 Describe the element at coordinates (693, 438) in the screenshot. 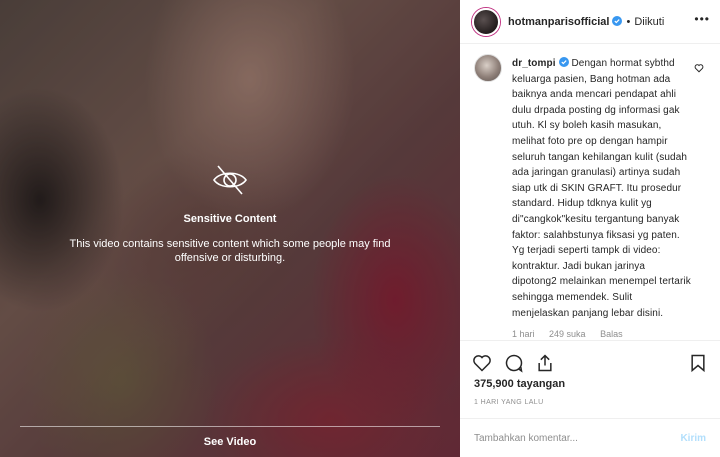

I see `post-comment-button: Kirim` at that location.